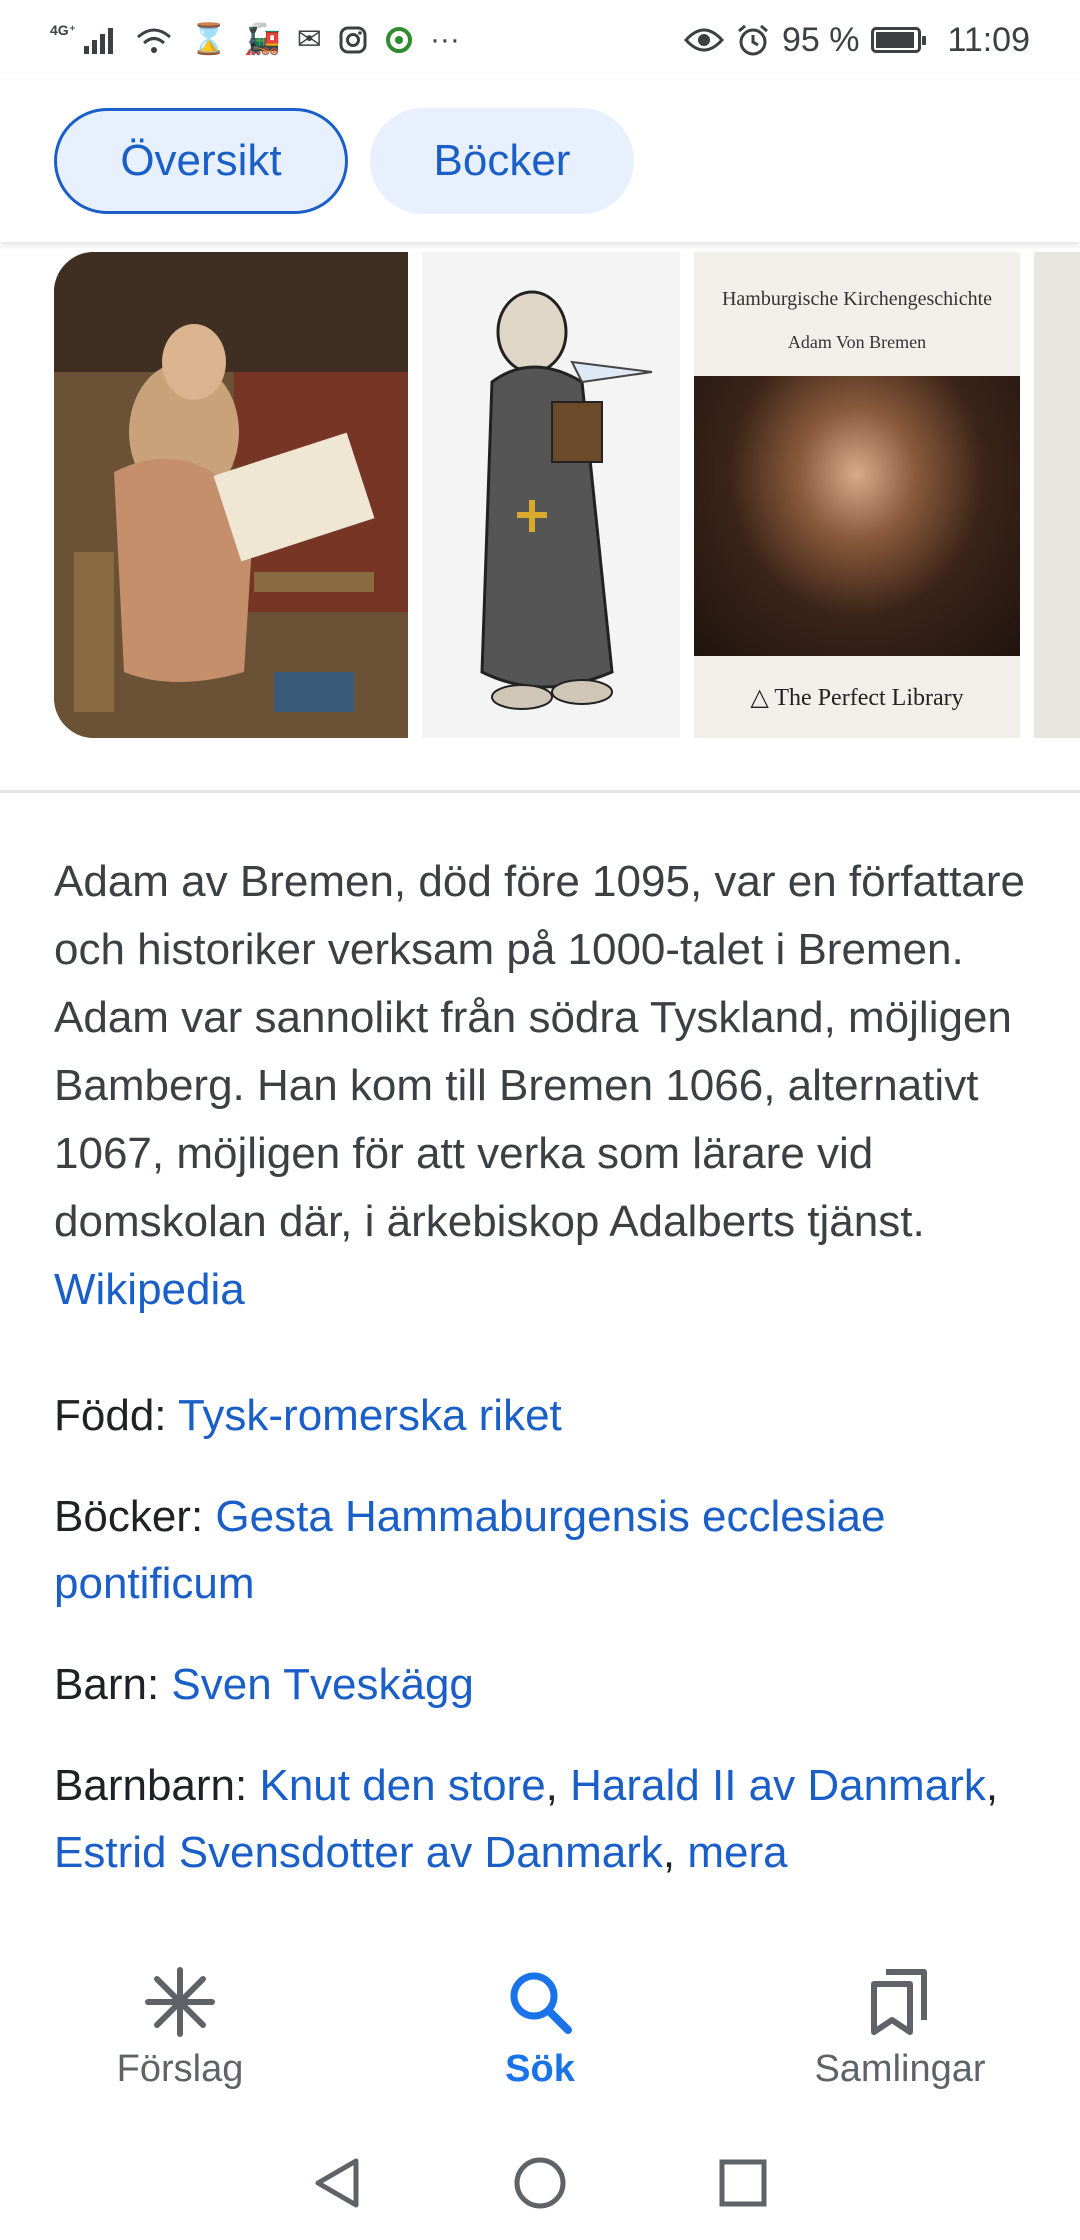 The image size is (1080, 2240). I want to click on nav-forslag: Förslag, so click(180, 2028).